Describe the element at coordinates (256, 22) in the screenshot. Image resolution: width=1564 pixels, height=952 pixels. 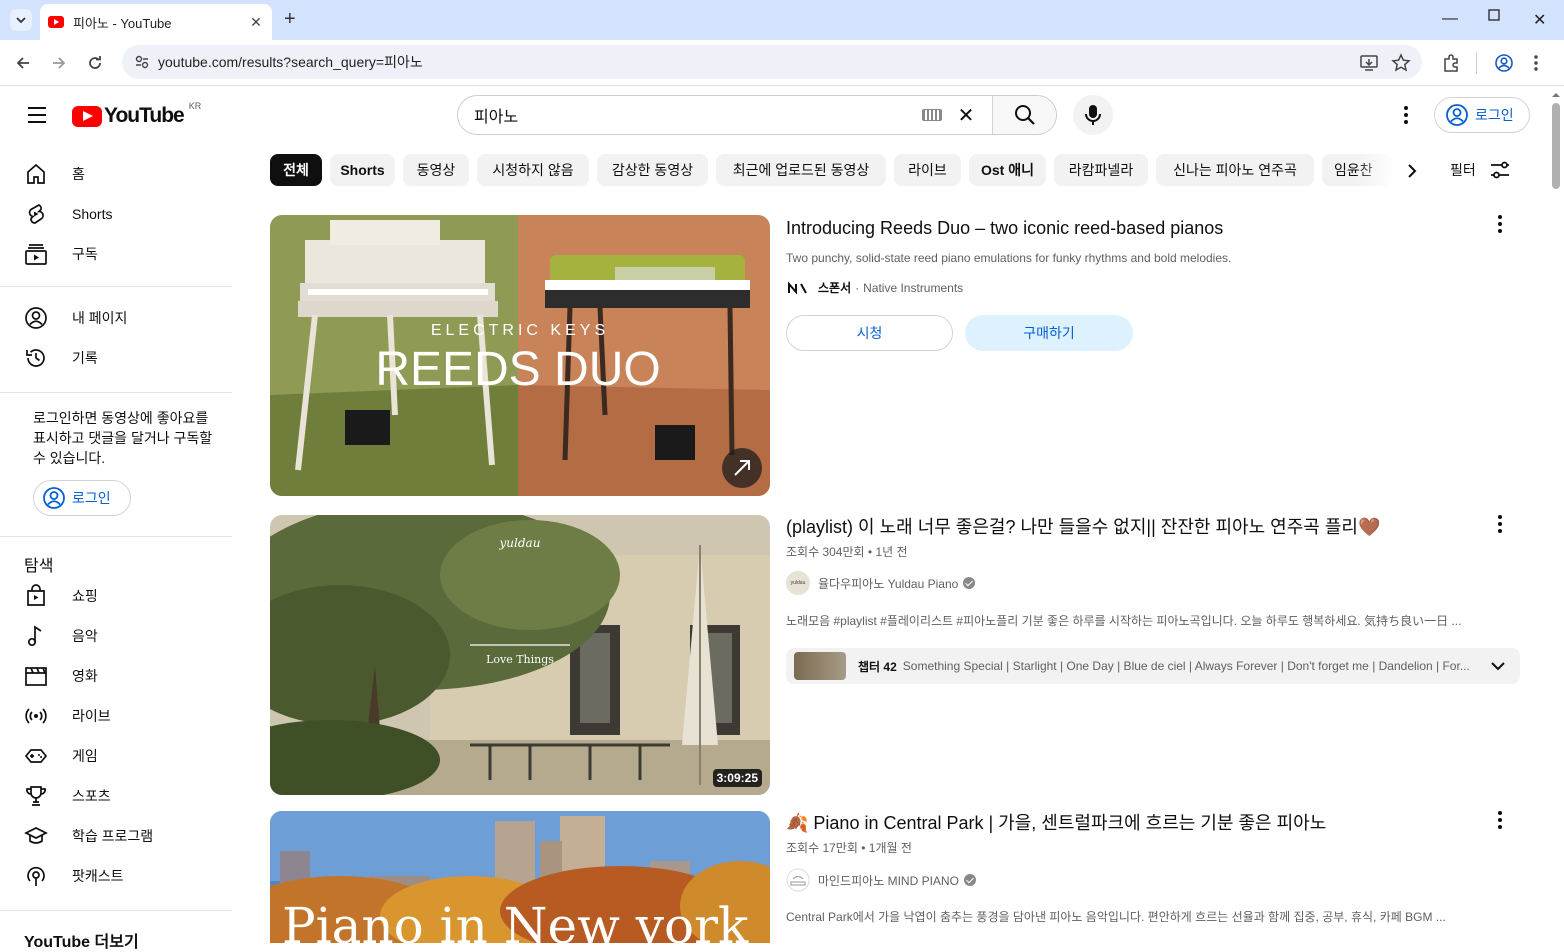
I see `tab-close-icon: ✕` at that location.